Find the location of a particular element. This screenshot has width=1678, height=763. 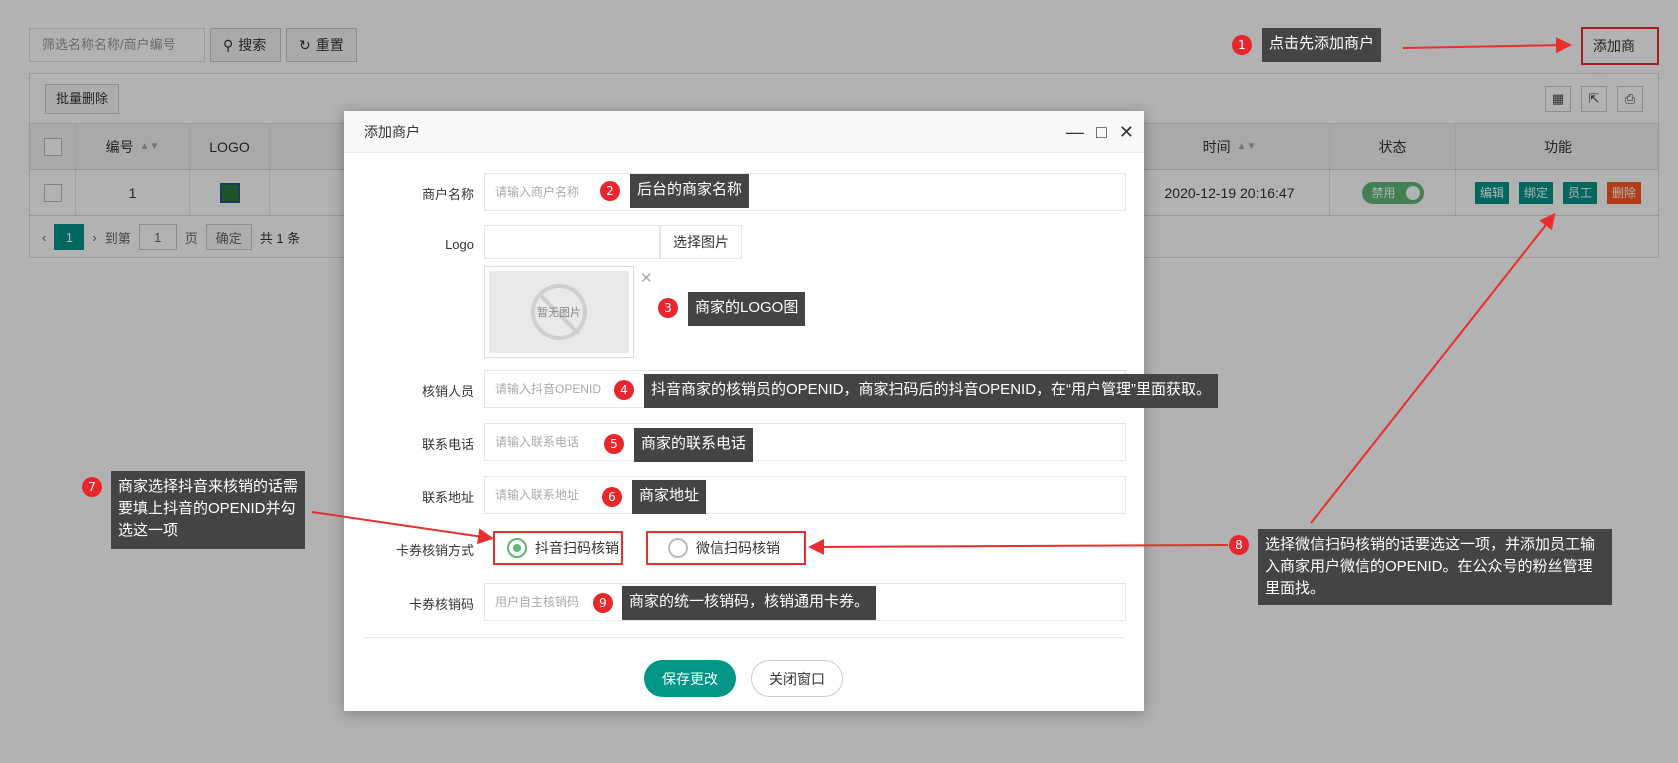

annotation-tip: 后台的商家名称 is located at coordinates (690, 191).